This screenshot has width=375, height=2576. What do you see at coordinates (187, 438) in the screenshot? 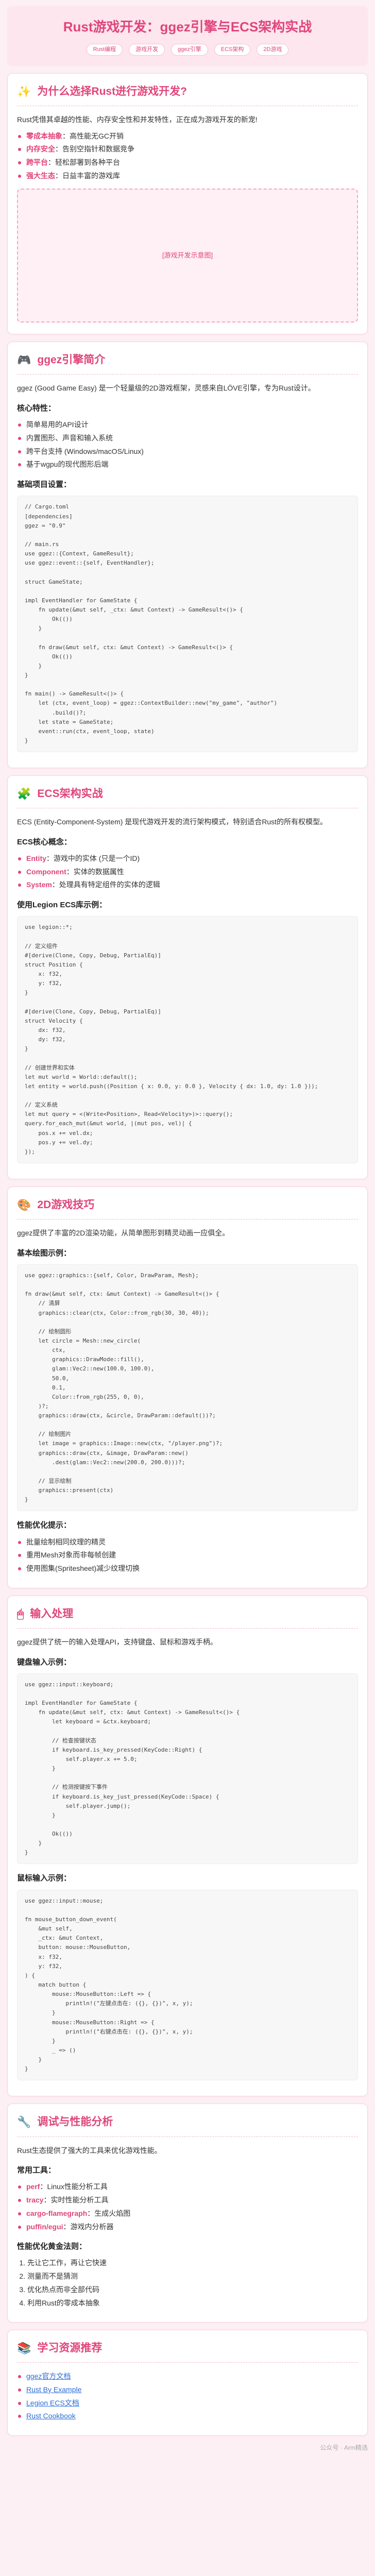
I see `list-item: 内置图形、声音和输入系统` at bounding box center [187, 438].